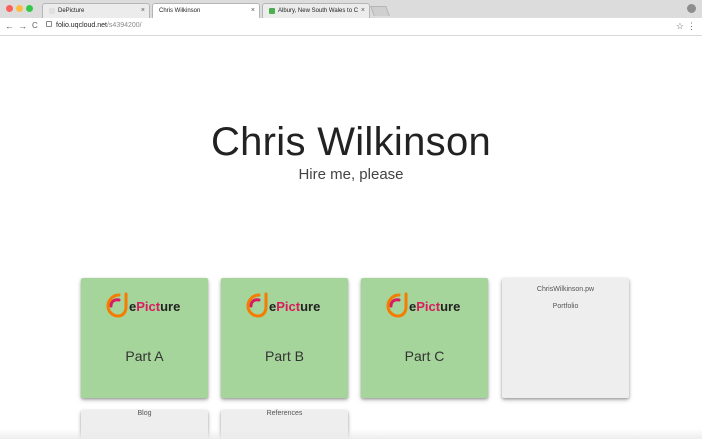 The height and width of the screenshot is (439, 702). I want to click on bottom-shadow, so click(351, 434).